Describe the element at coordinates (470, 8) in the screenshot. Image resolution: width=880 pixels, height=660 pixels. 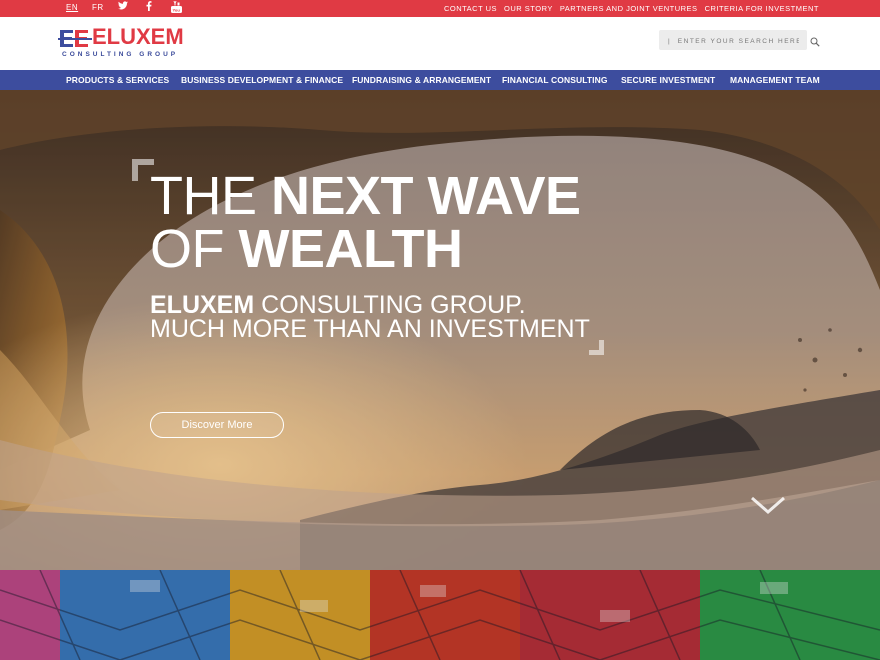
I see `contact-us-link: CONTACT US` at that location.